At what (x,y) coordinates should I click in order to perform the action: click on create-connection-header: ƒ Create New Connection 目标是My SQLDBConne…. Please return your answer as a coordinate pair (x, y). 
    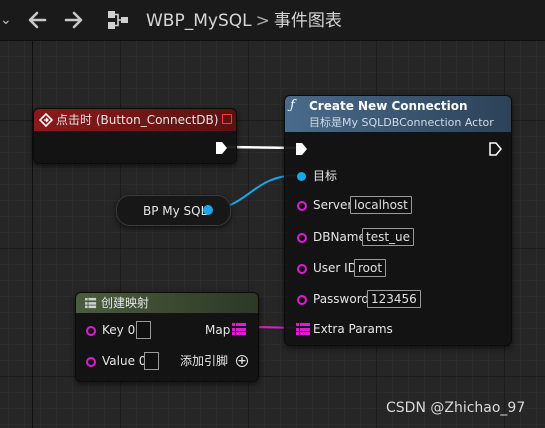
    Looking at the image, I should click on (398, 114).